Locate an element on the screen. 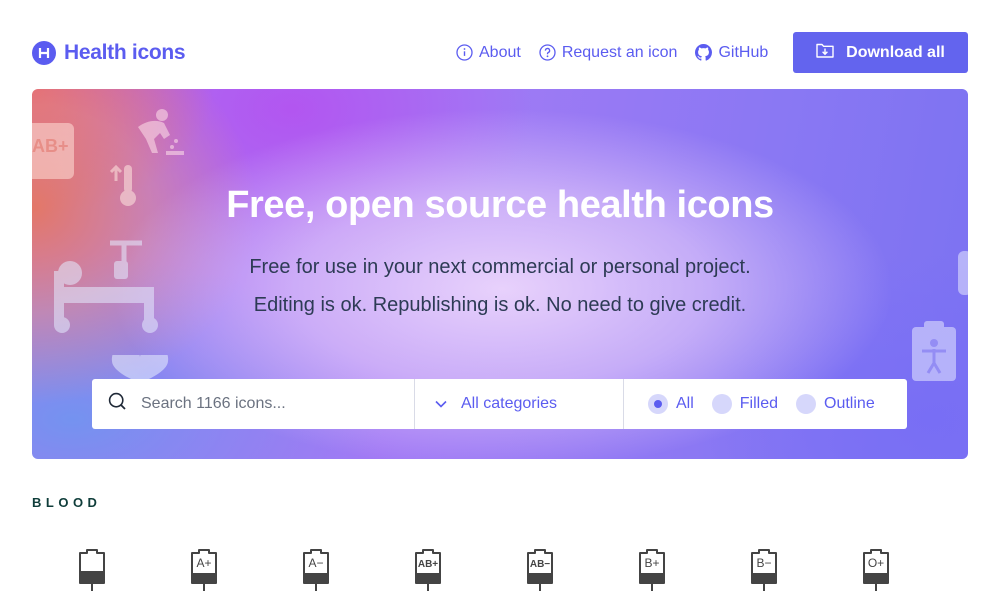 This screenshot has height=600, width=1000. blood-b-positive-icon: B+ is located at coordinates (652, 570).